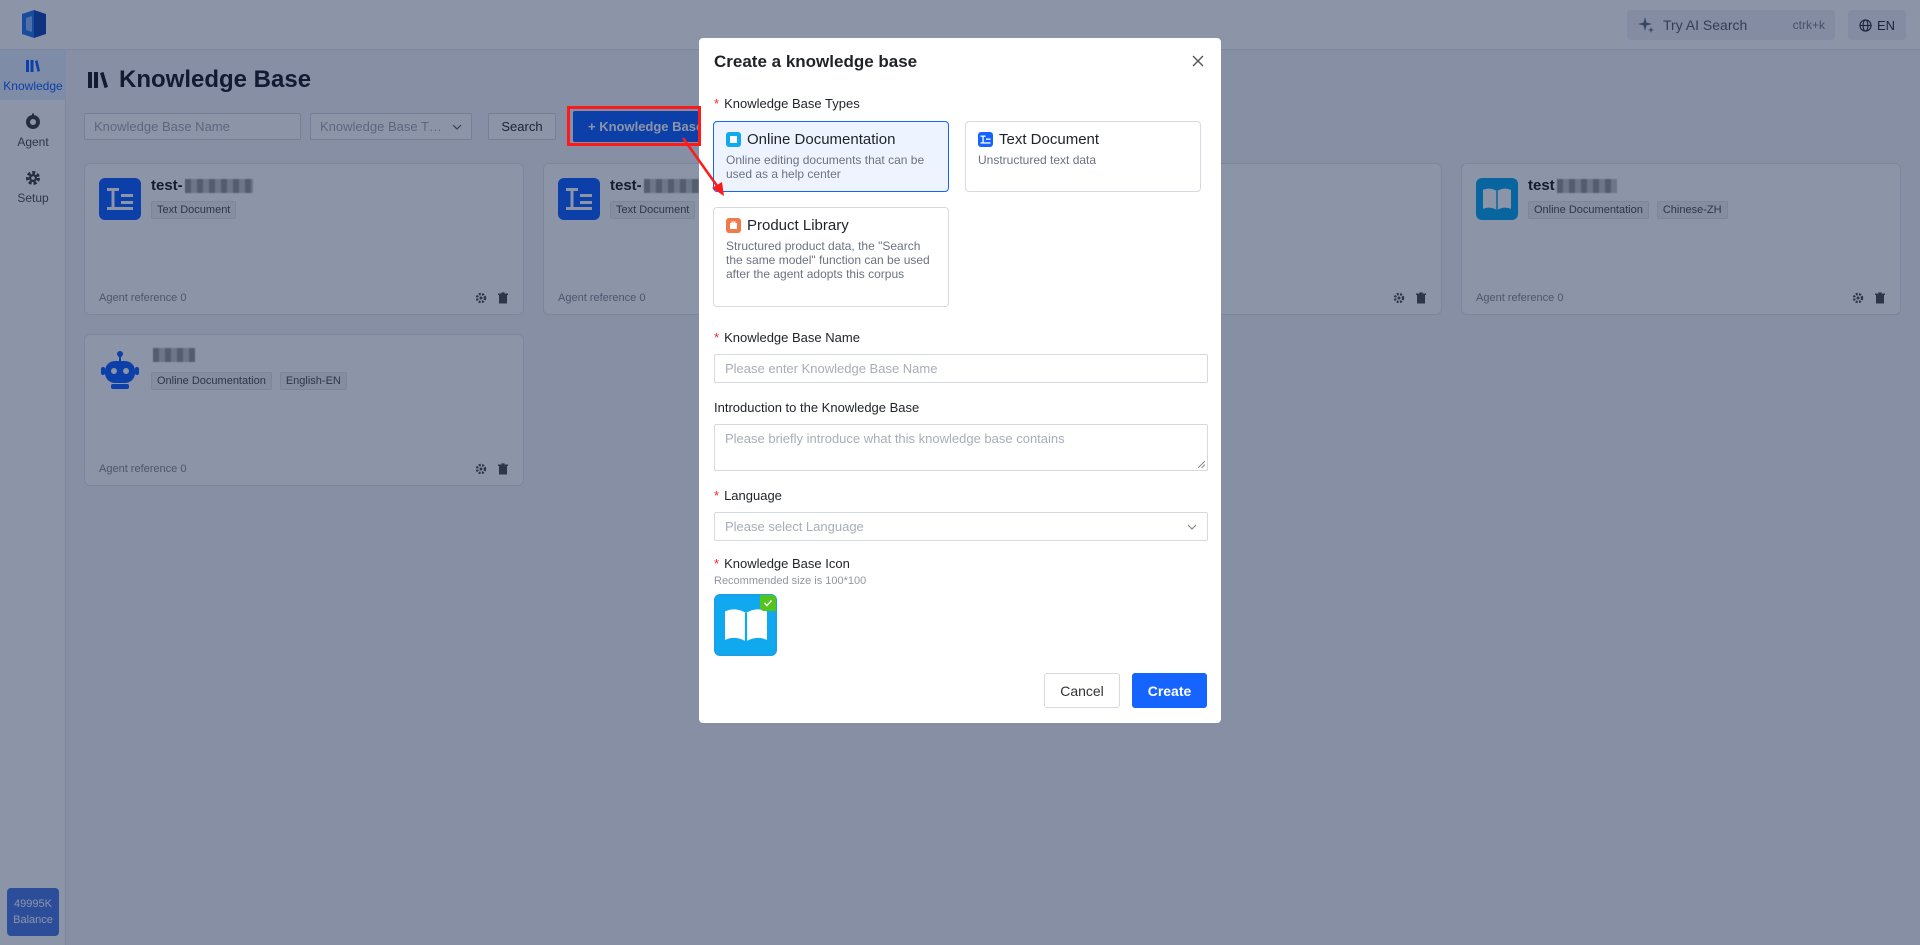  What do you see at coordinates (1082, 690) in the screenshot?
I see `cancel-button: Cancel` at bounding box center [1082, 690].